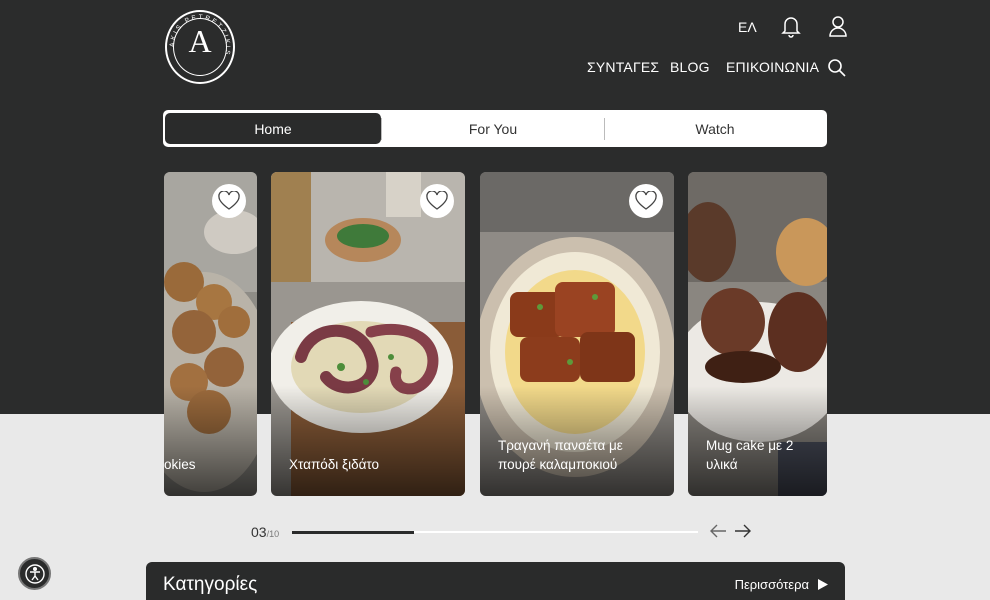 The height and width of the screenshot is (600, 990). I want to click on categories-title: Κατηγορίες, so click(210, 584).